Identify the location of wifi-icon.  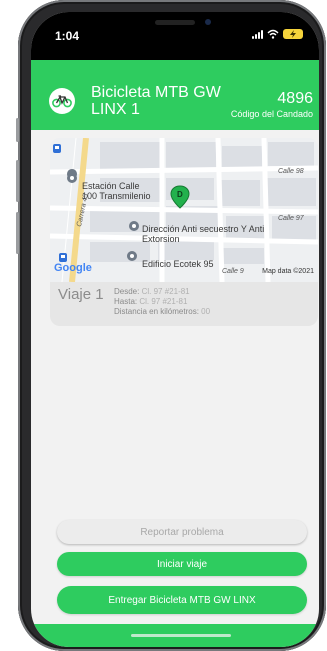
(273, 34).